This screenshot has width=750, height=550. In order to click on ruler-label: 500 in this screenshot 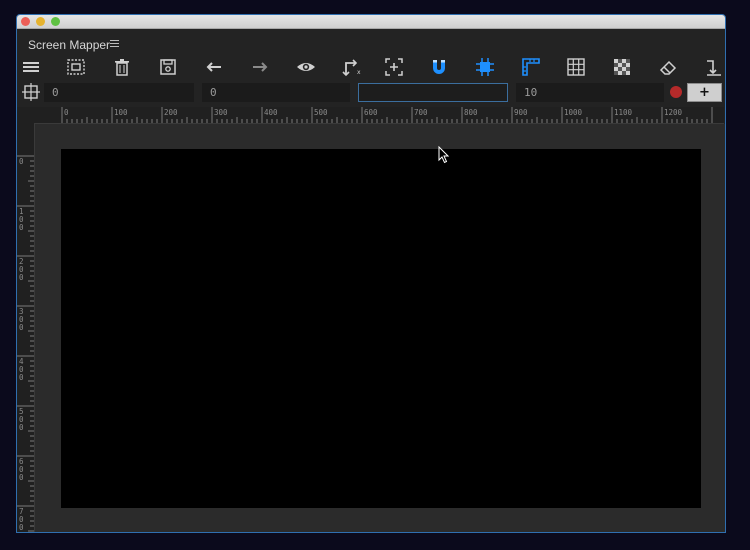, I will do `click(321, 112)`.